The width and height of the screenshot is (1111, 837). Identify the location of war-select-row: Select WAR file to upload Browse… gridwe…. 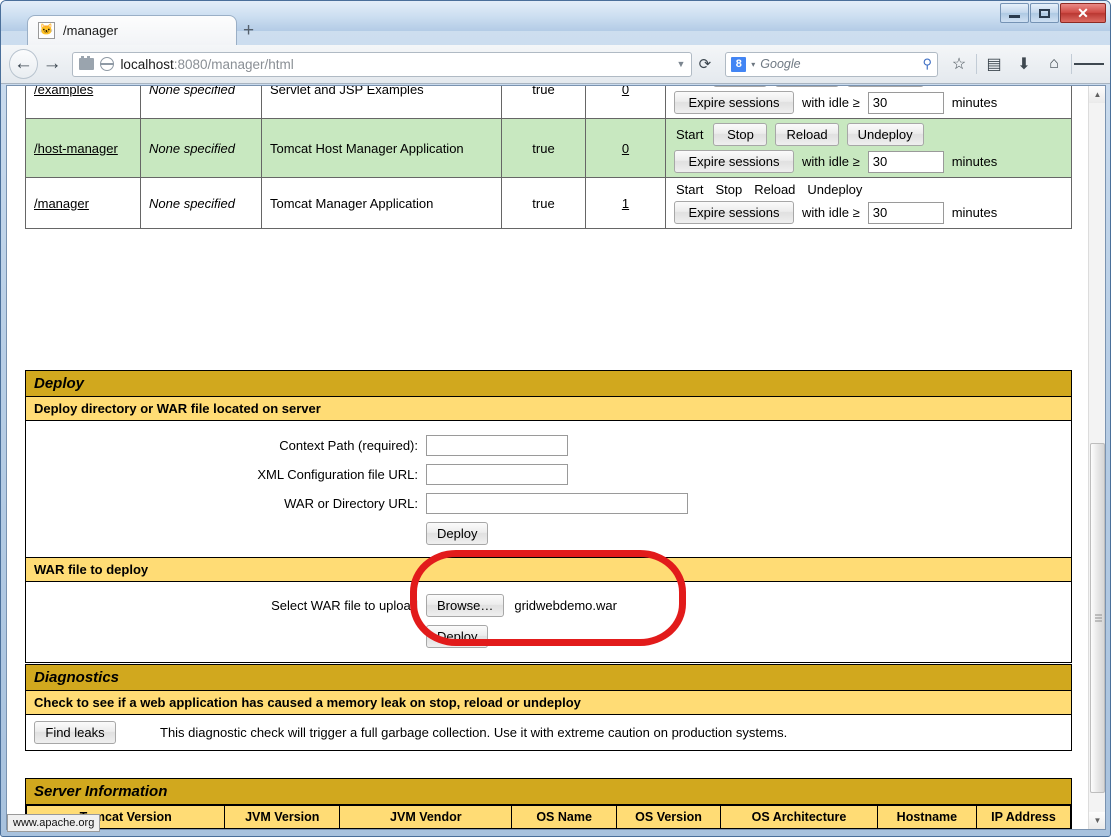
(548, 605).